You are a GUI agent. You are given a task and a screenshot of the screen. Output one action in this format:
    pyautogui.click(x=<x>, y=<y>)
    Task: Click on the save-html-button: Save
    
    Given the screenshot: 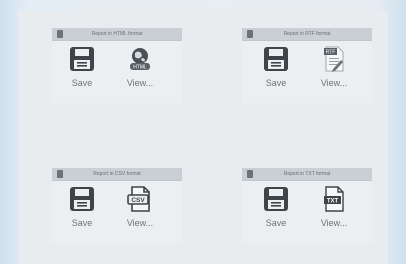 What is the action you would take?
    pyautogui.click(x=82, y=67)
    